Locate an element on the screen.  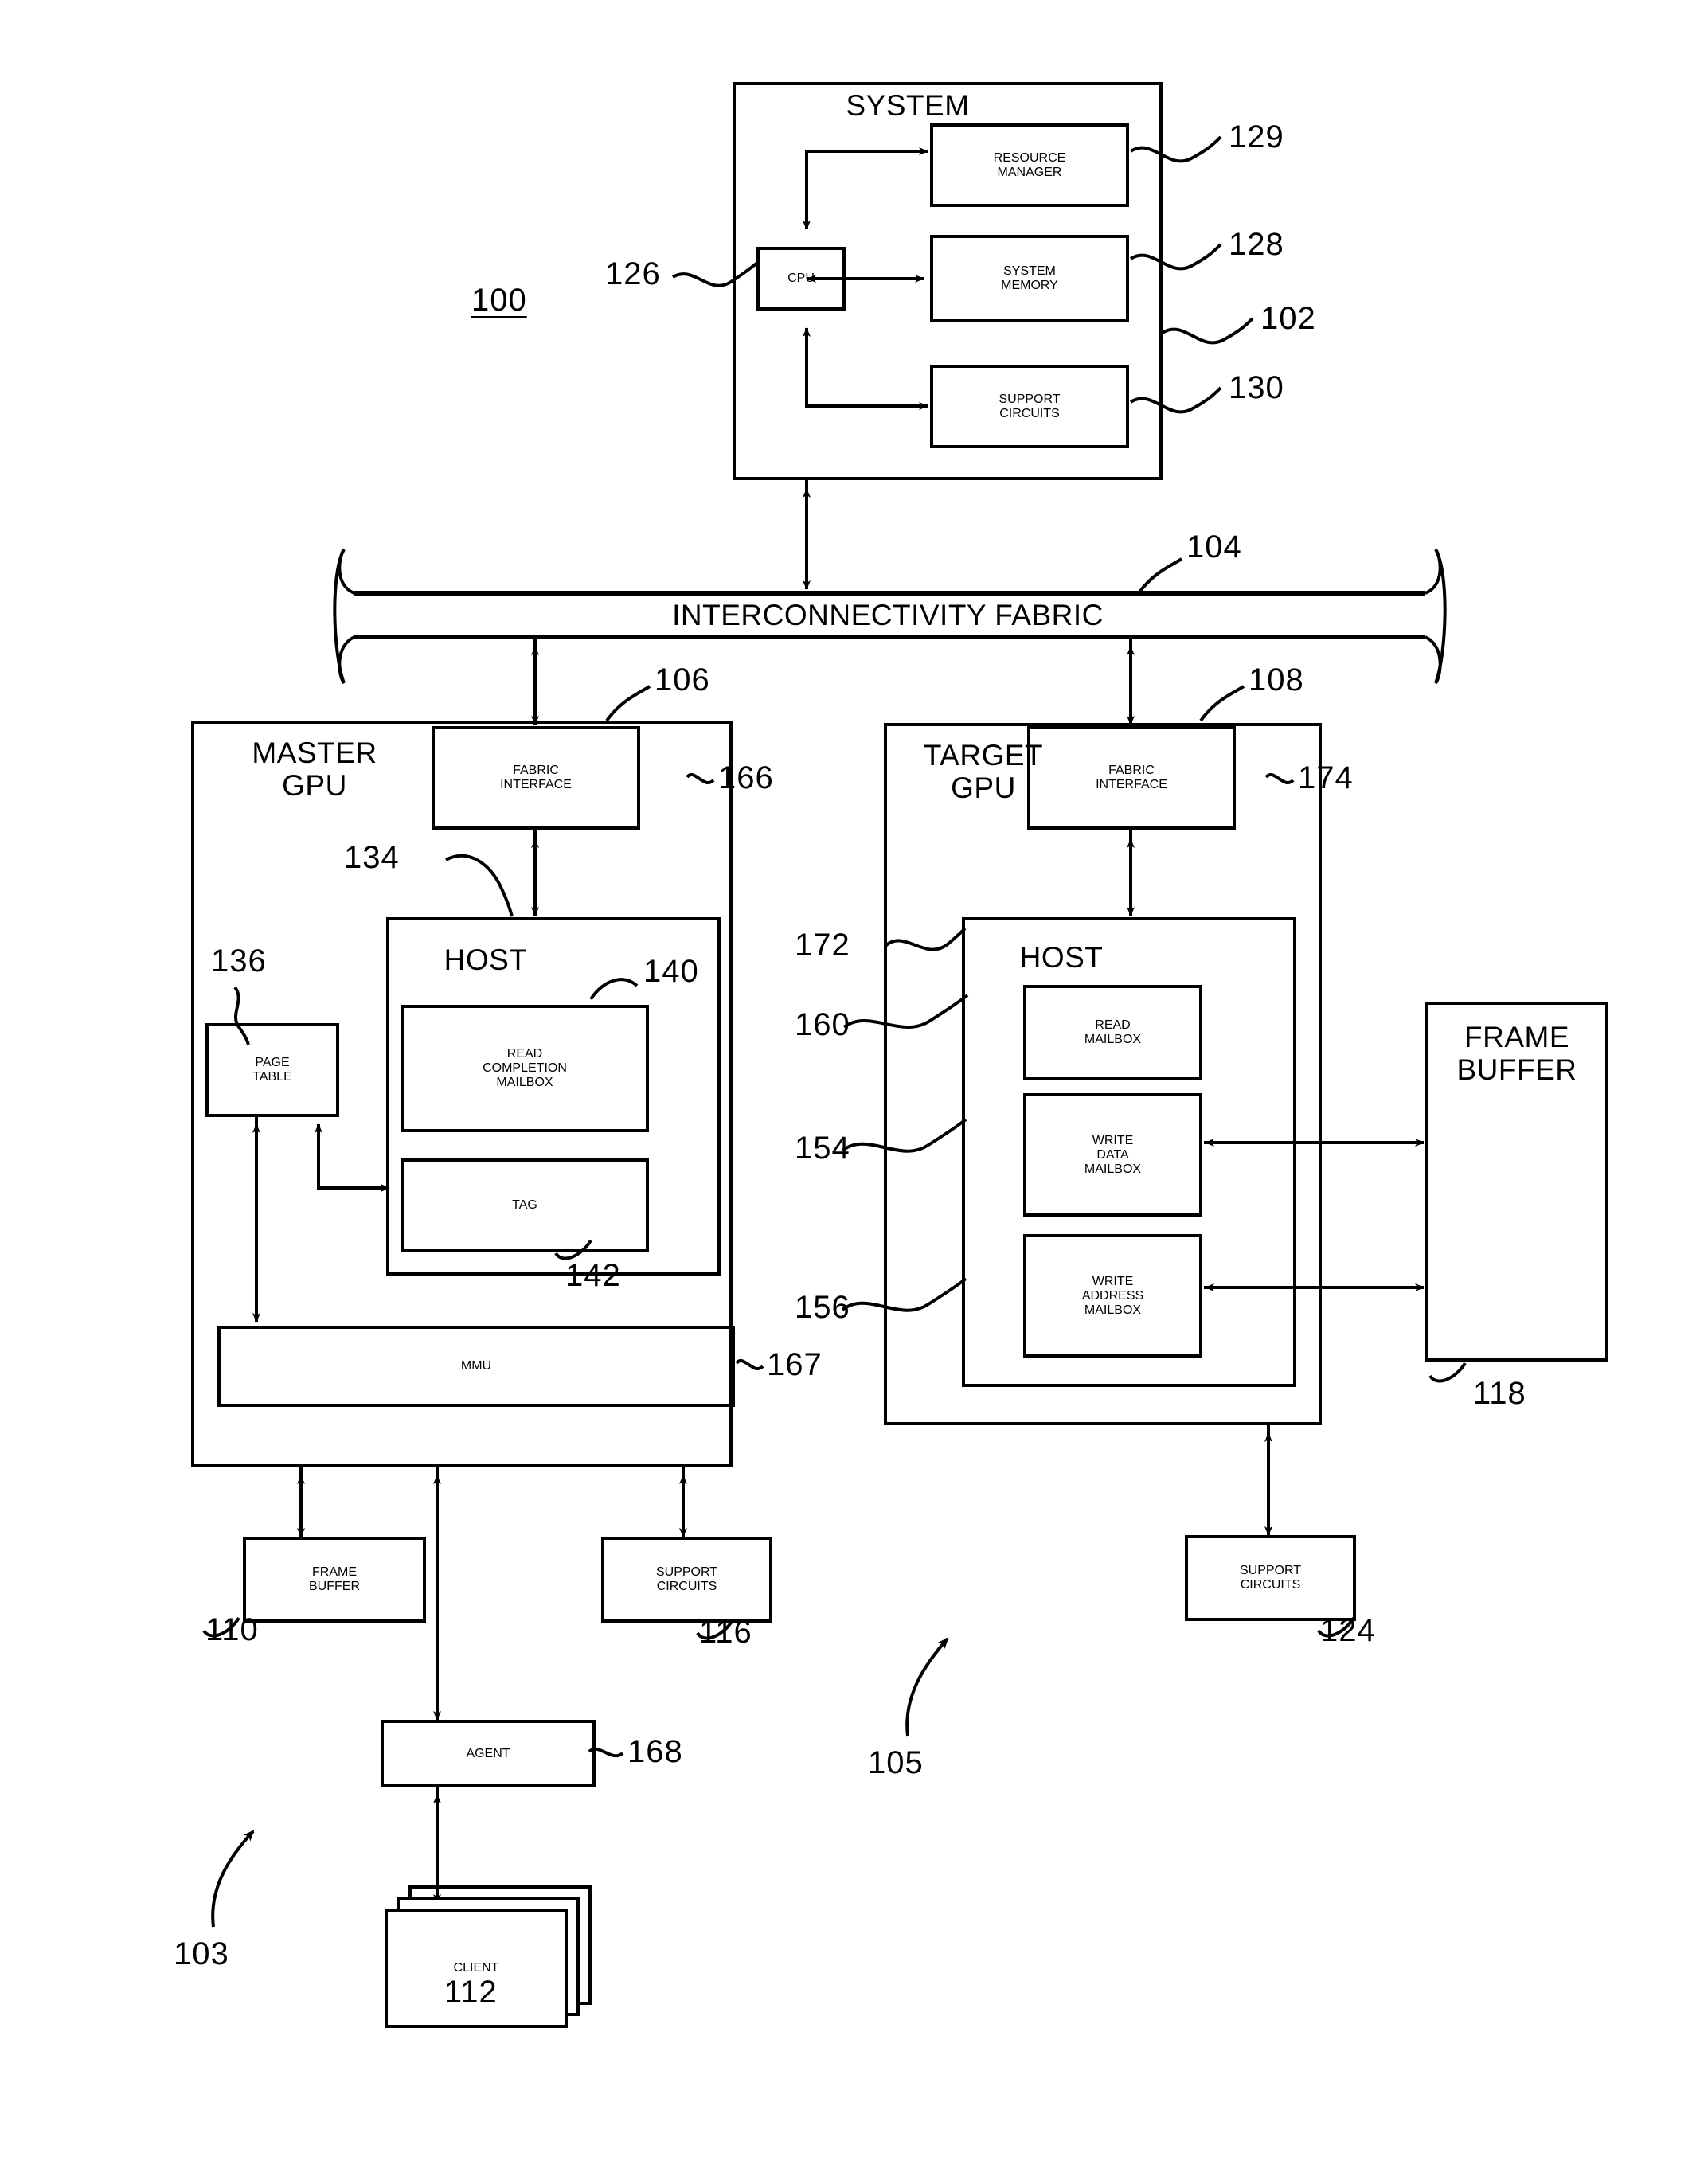
system-ref-102: 102 is located at coordinates (1288, 318).